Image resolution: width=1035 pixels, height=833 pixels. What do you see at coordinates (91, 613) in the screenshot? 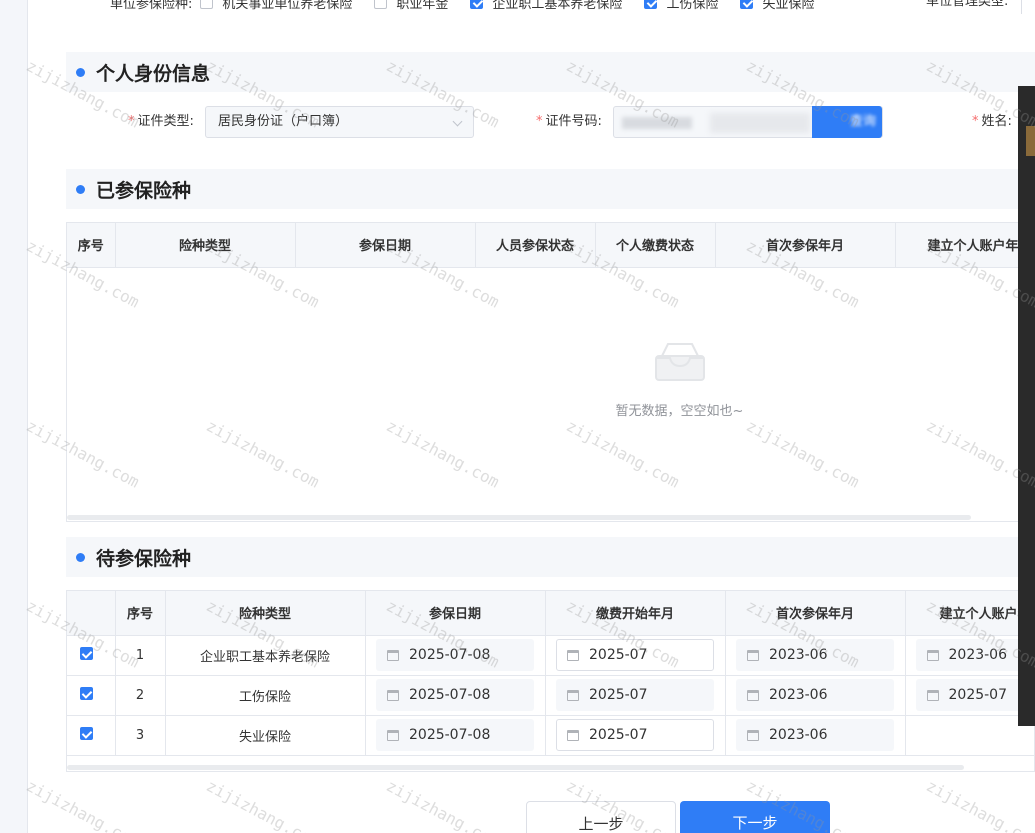
I see `column-header-select` at bounding box center [91, 613].